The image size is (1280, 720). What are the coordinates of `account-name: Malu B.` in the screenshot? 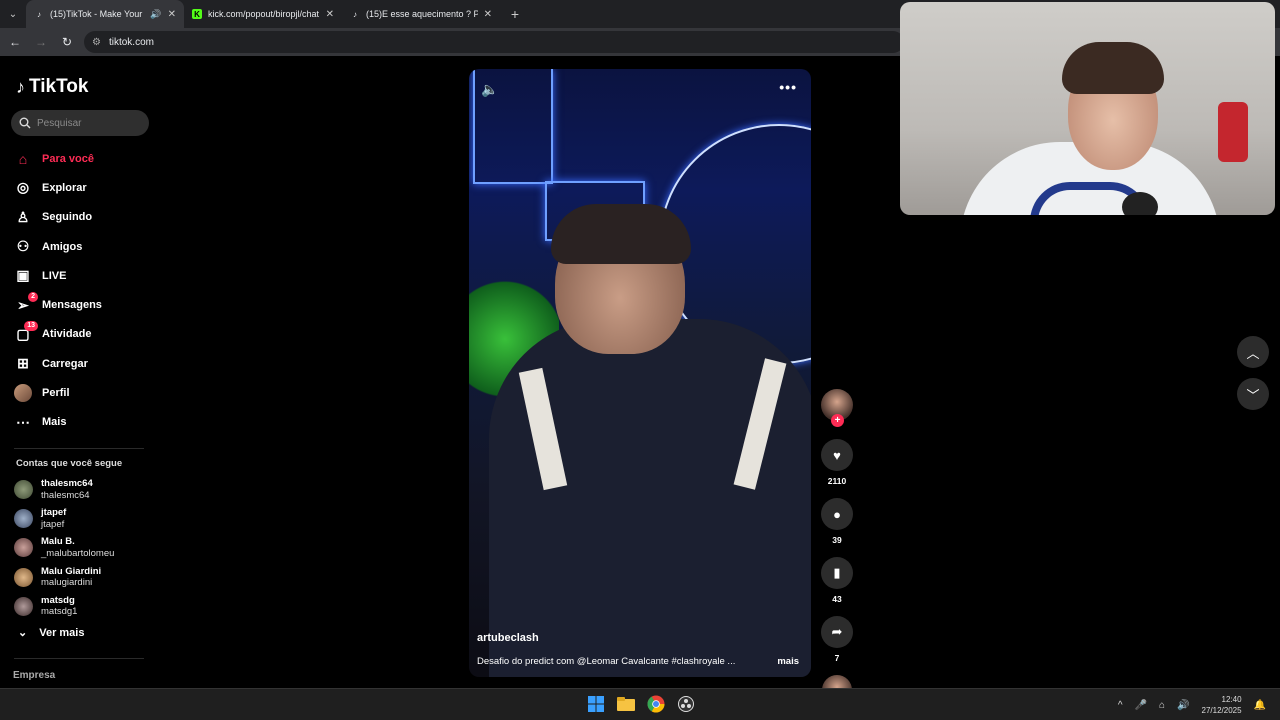 It's located at (58, 542).